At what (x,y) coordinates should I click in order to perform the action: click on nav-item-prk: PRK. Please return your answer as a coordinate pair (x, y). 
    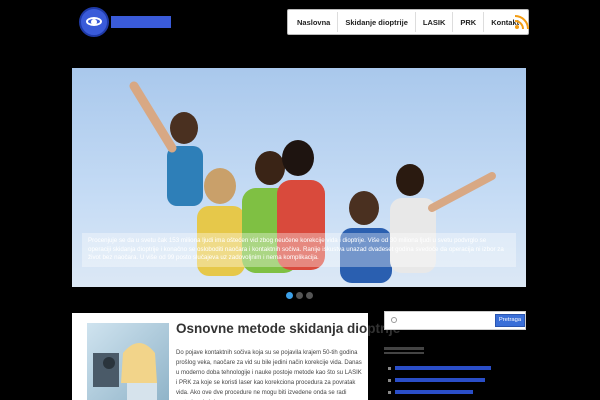
    Looking at the image, I should click on (467, 22).